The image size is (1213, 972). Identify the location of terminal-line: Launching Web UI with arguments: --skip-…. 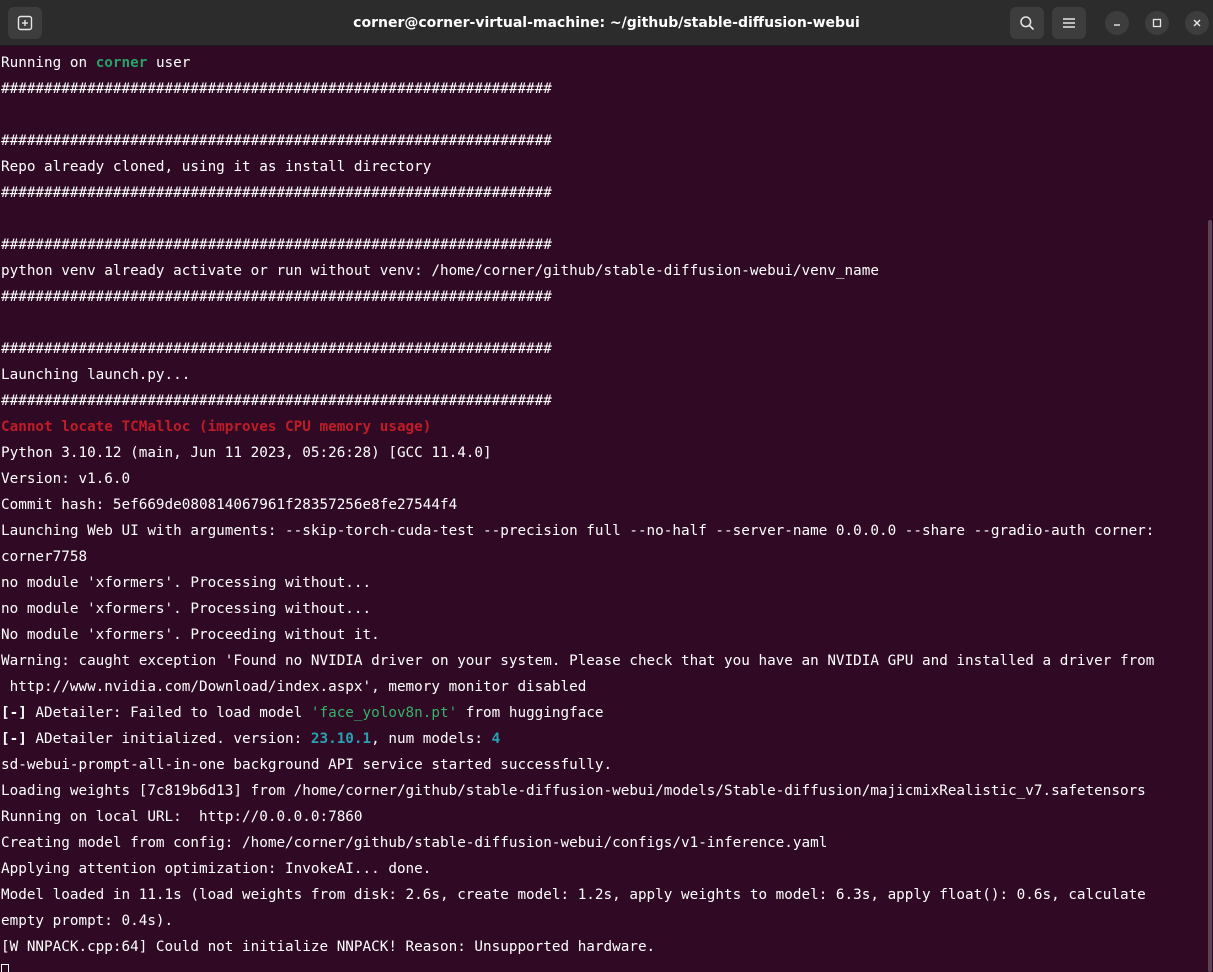
(578, 531).